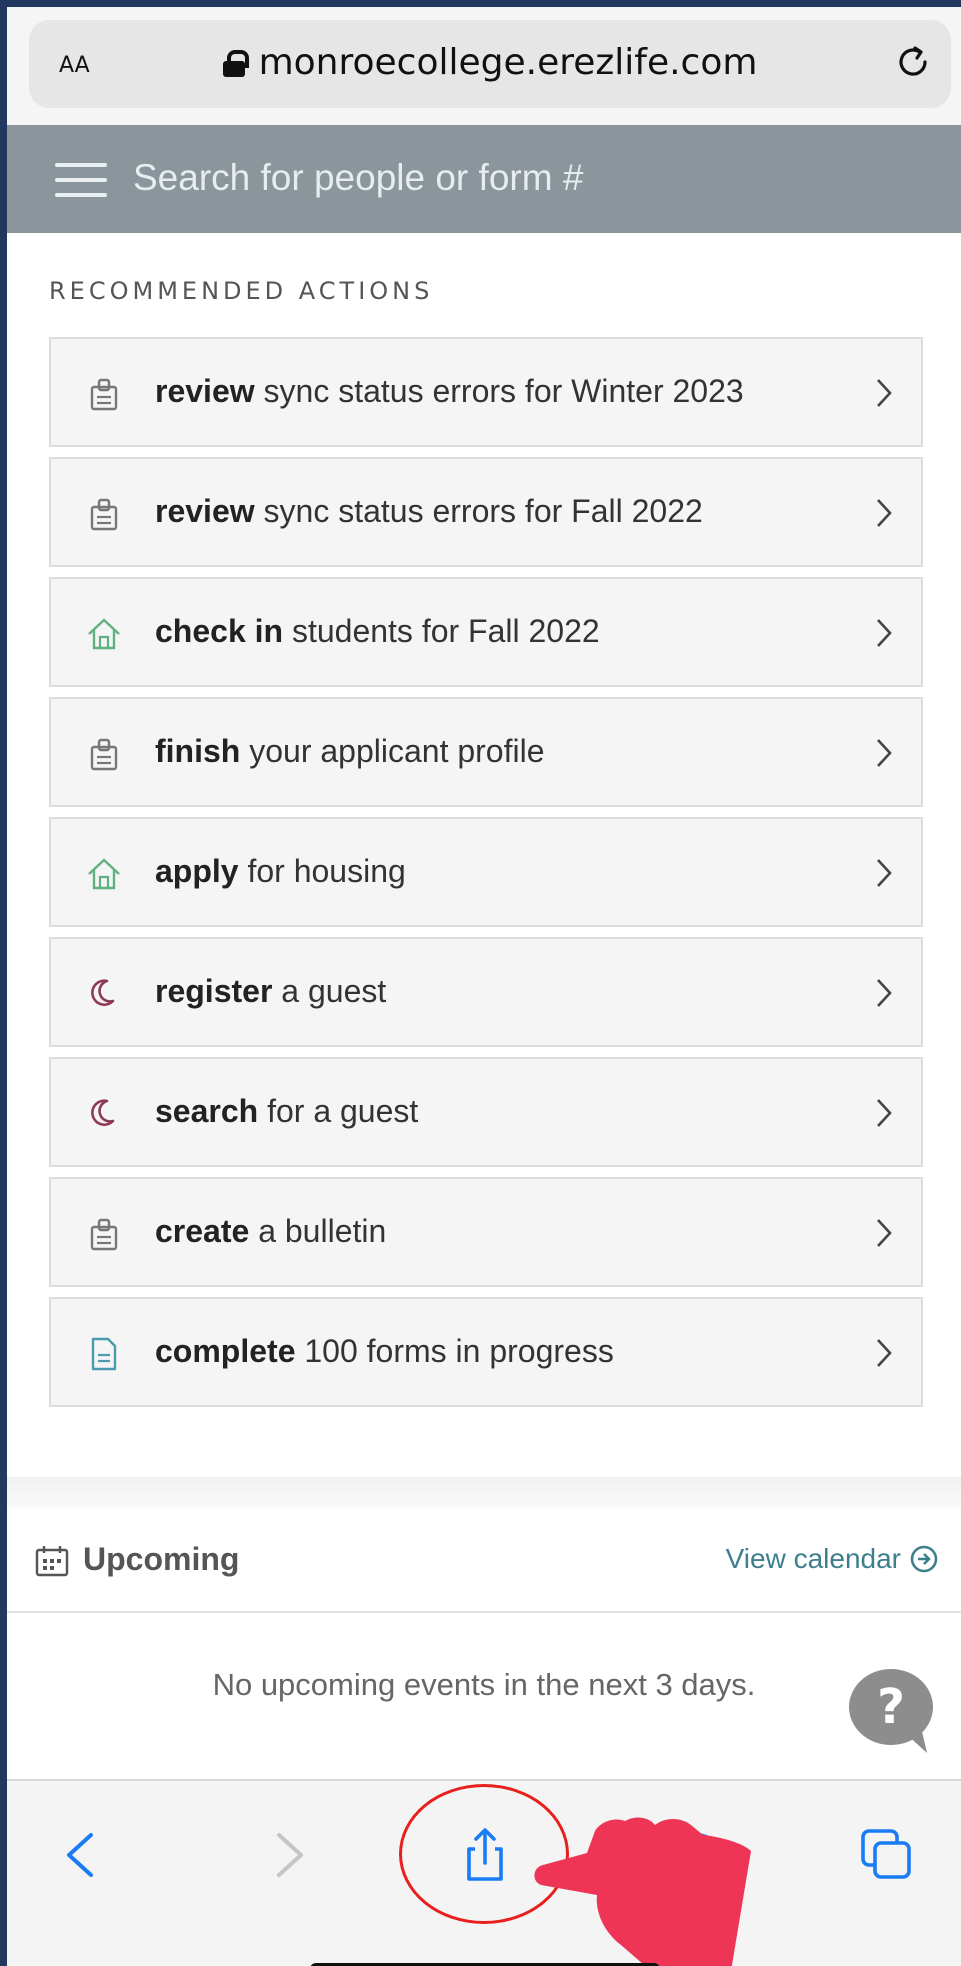 This screenshot has height=1966, width=961. Describe the element at coordinates (377, 631) in the screenshot. I see `action-label: check in students for Fall 2022` at that location.